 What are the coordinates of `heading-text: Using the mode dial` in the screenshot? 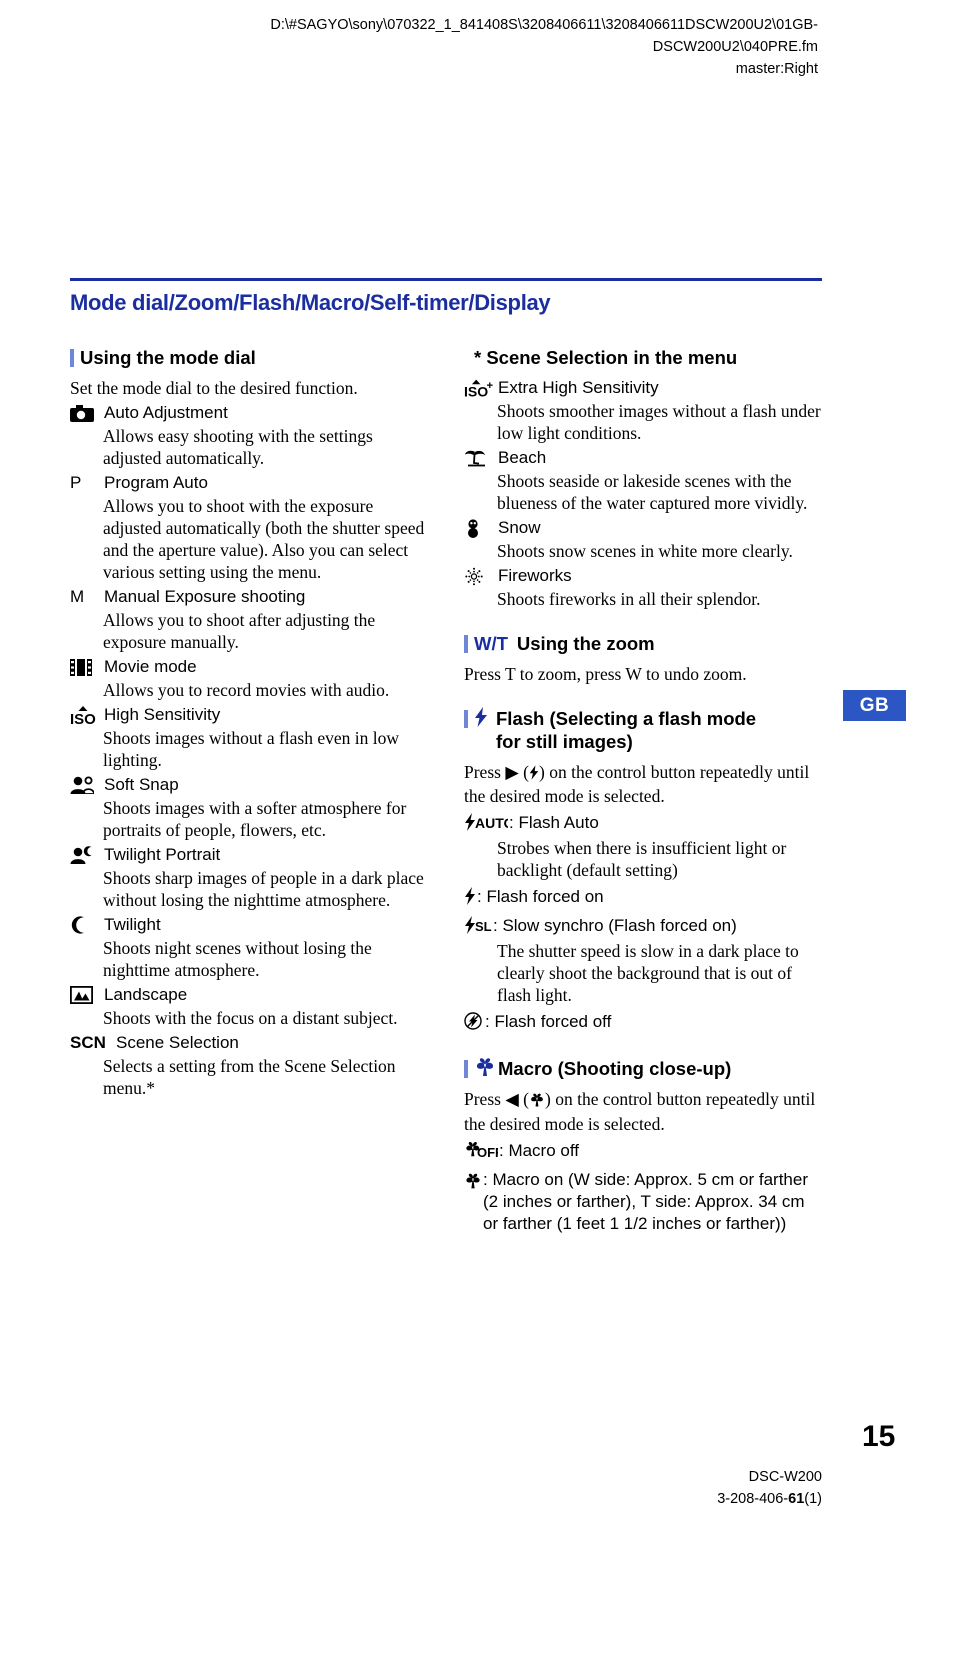 It's located at (168, 357).